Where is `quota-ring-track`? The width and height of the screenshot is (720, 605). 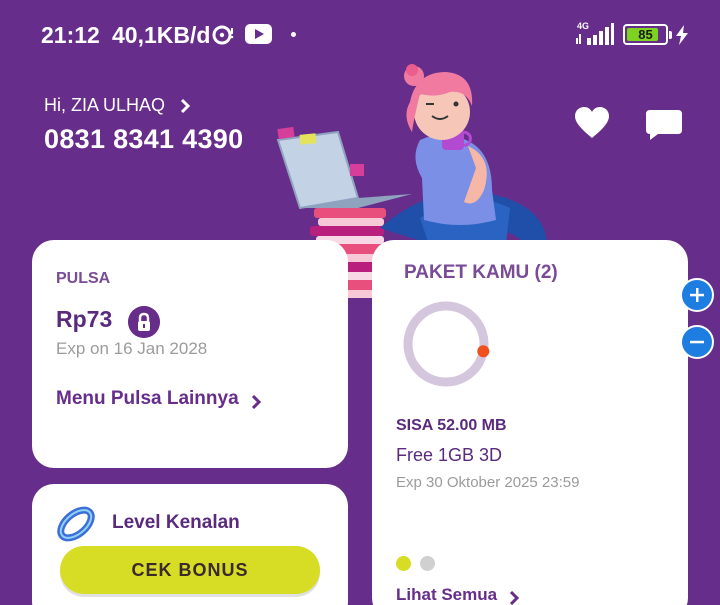
quota-ring-track is located at coordinates (446, 344).